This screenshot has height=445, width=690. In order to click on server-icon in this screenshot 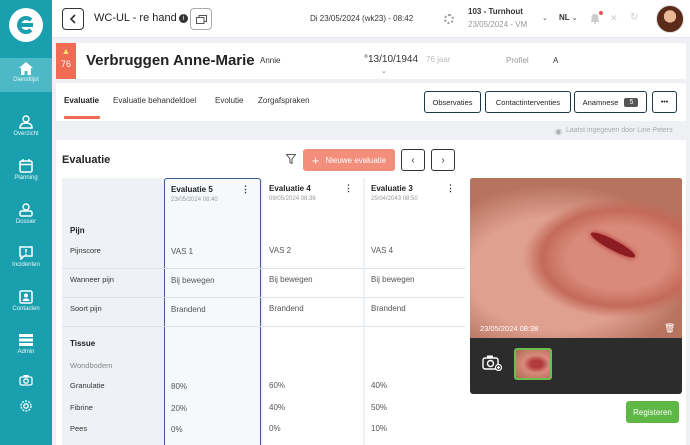, I will do `click(26, 340)`.